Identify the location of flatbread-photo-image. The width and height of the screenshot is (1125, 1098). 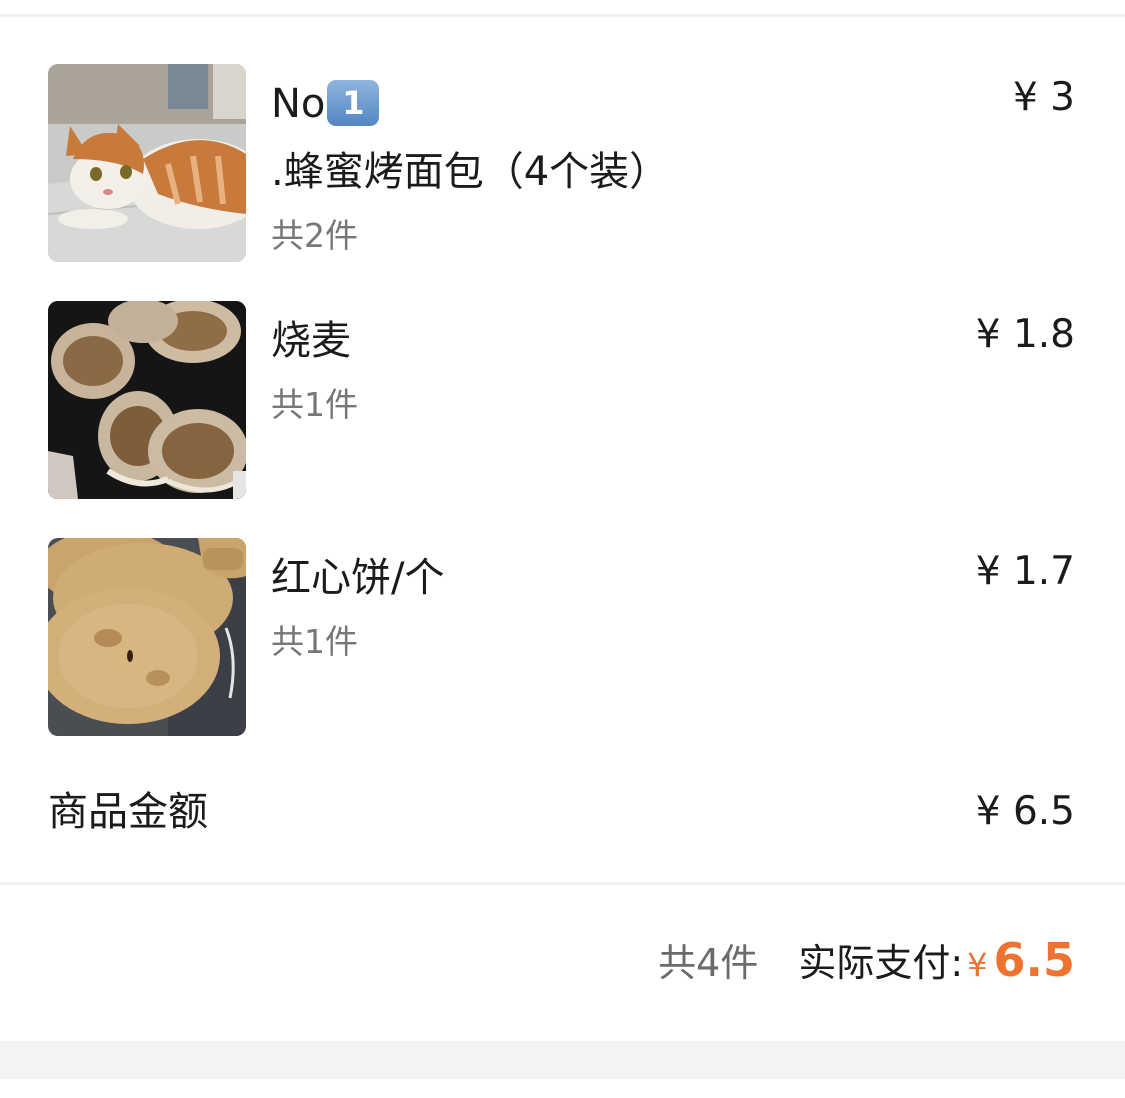
(147, 637).